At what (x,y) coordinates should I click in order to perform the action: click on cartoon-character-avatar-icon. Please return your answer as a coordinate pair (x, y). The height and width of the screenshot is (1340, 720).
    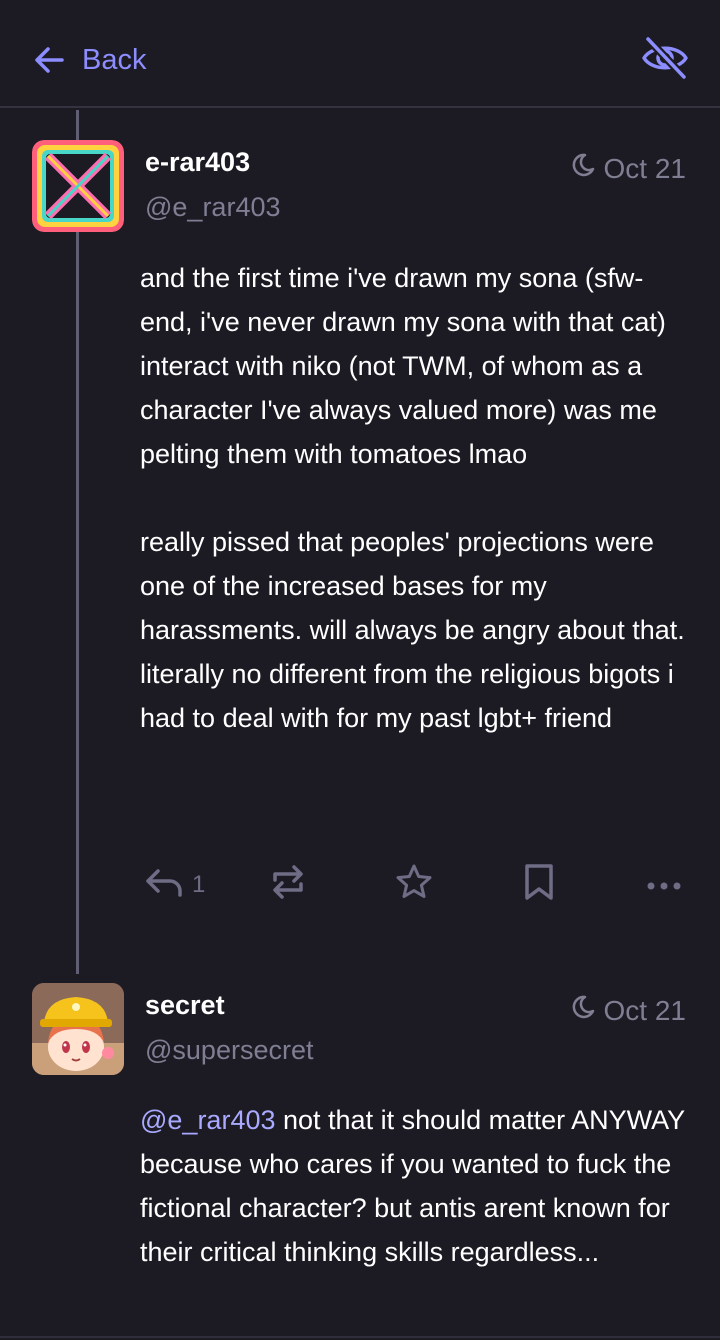
    Looking at the image, I should click on (78, 1029).